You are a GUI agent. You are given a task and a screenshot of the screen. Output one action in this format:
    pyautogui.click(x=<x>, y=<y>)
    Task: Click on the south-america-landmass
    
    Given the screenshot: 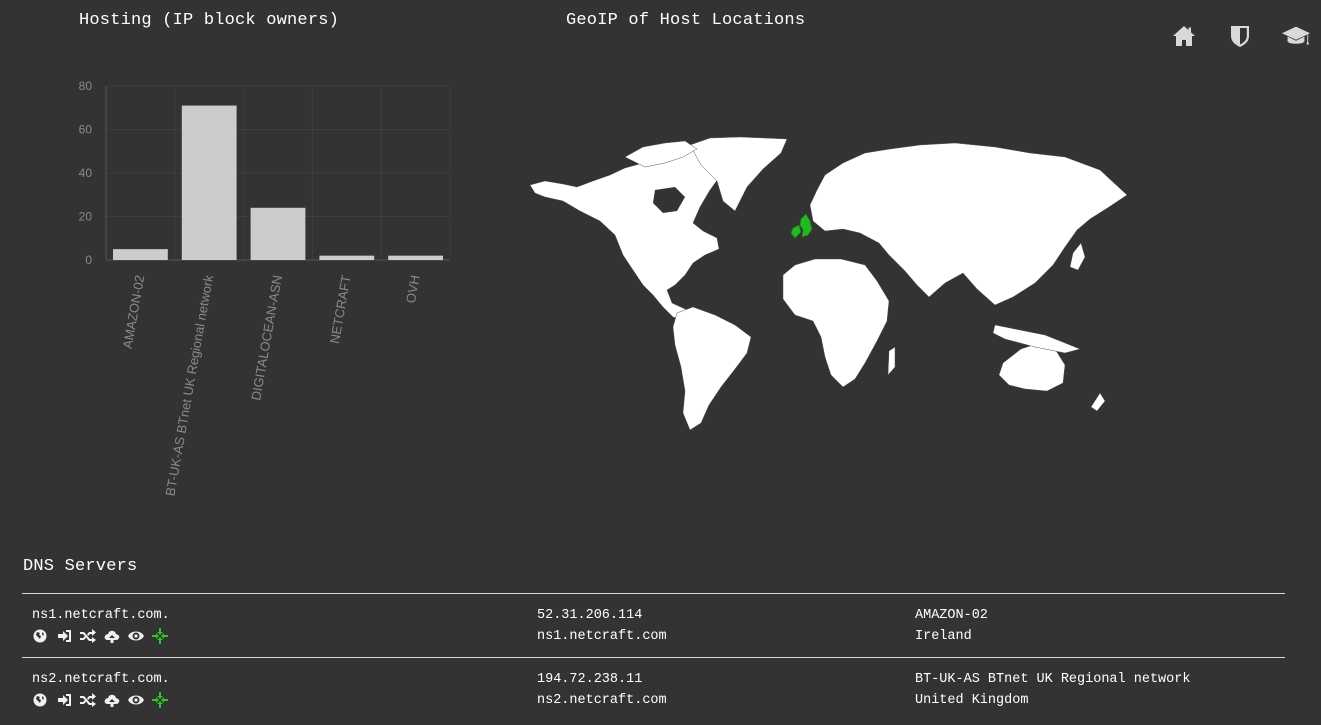 What is the action you would take?
    pyautogui.click(x=712, y=368)
    